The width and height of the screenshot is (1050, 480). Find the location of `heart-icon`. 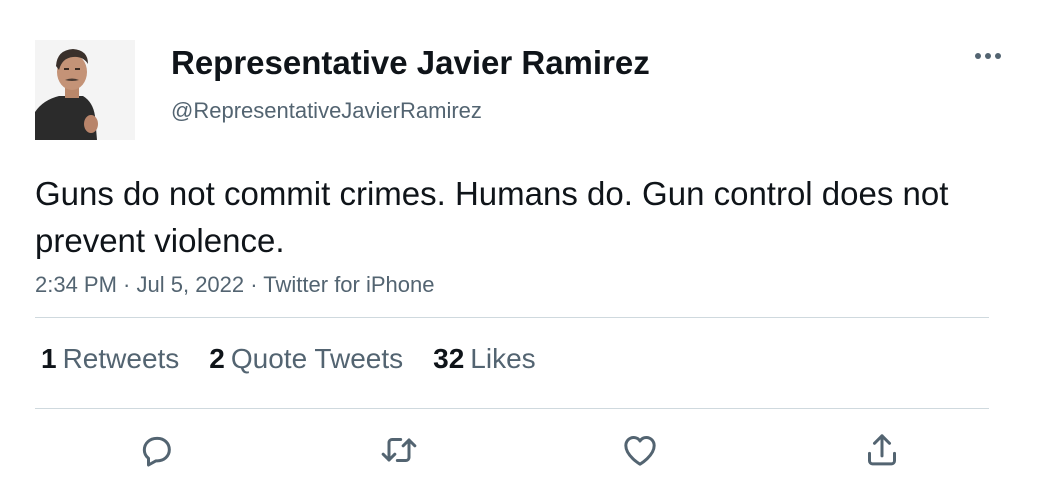

heart-icon is located at coordinates (640, 451).